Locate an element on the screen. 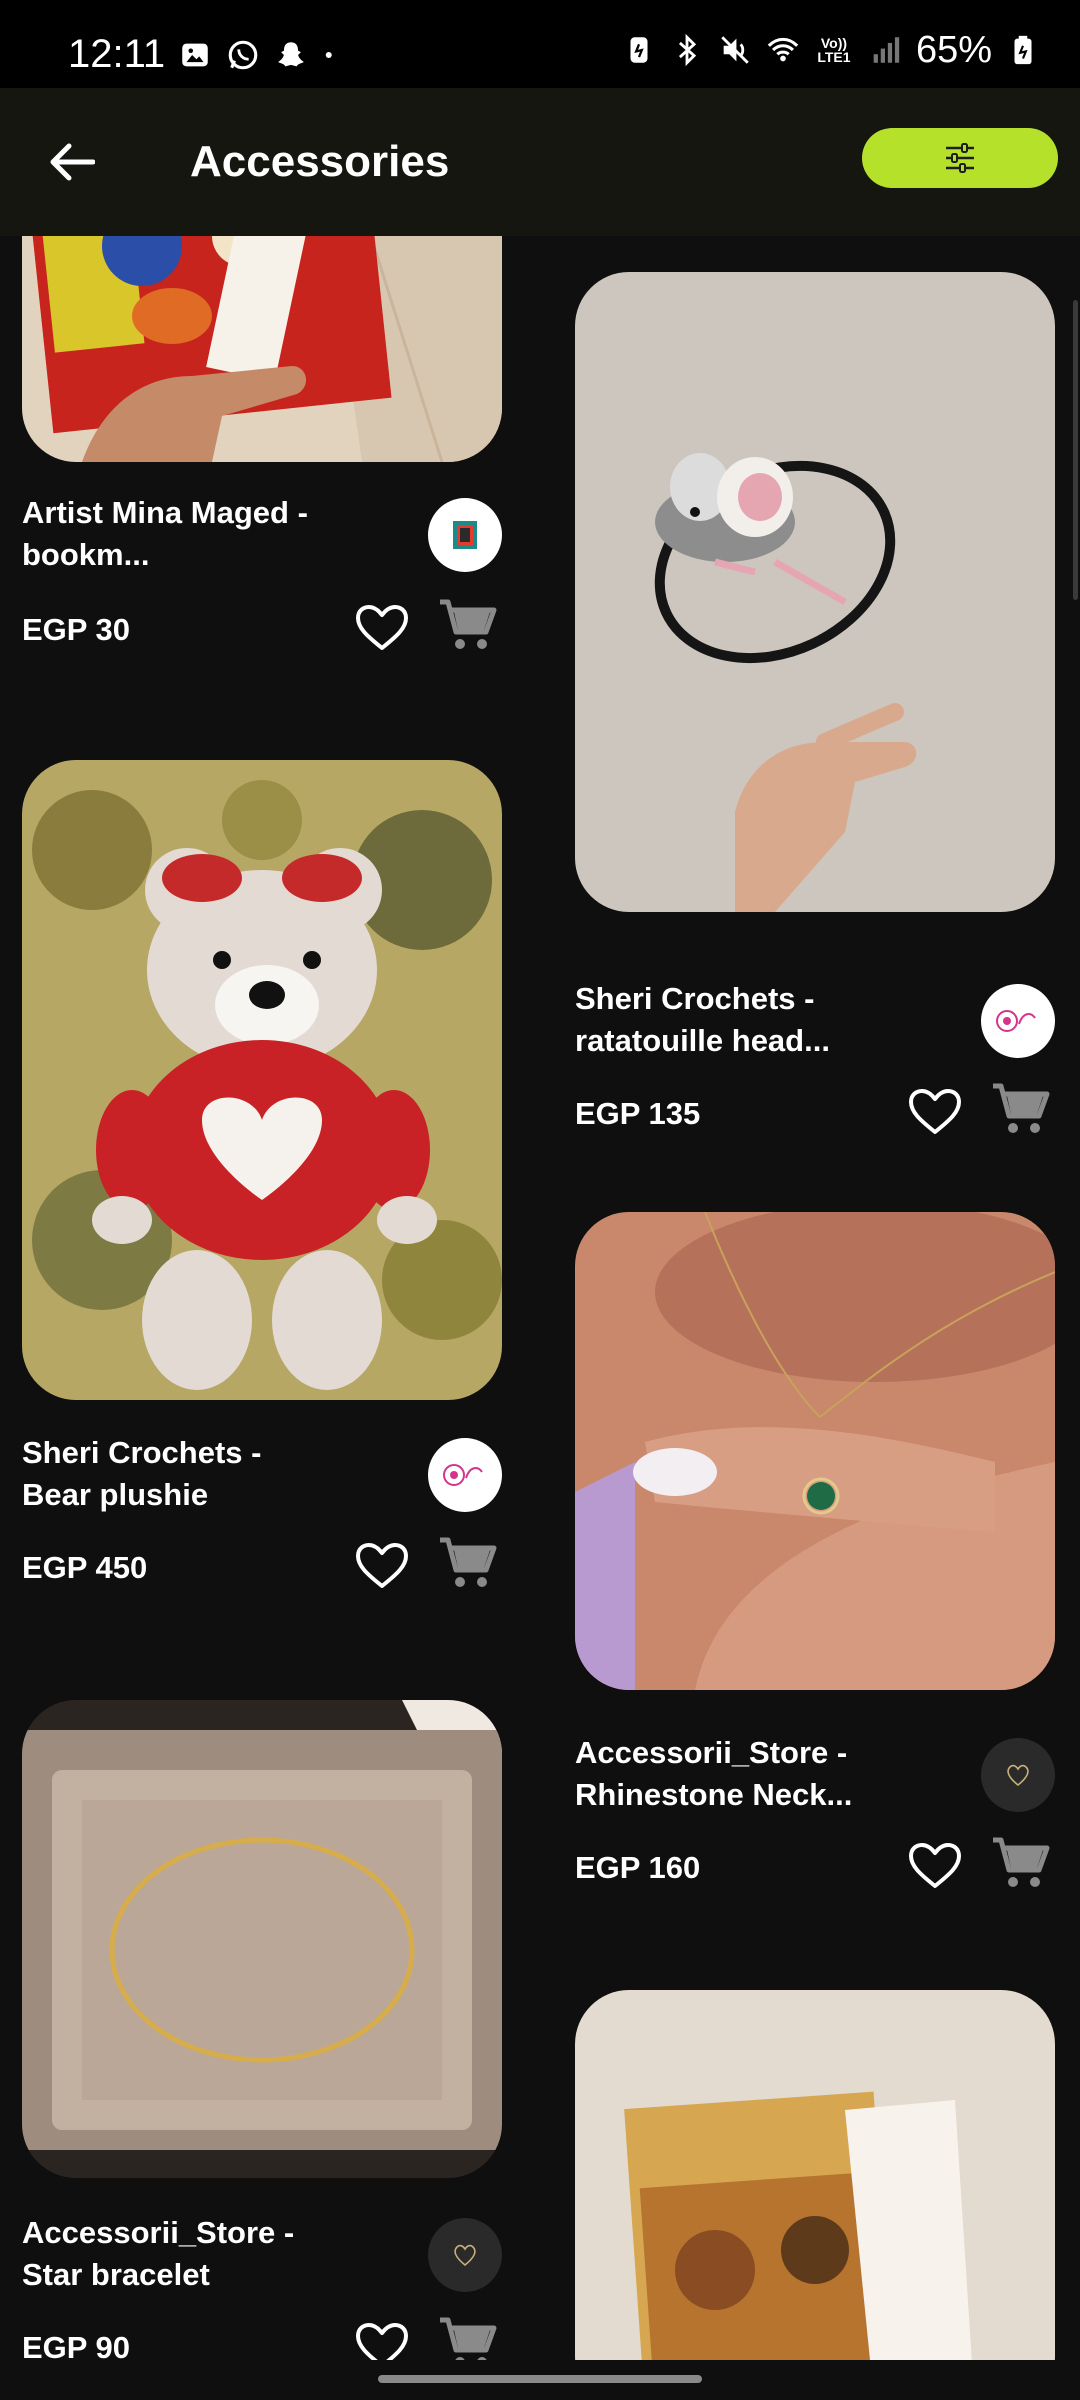 The height and width of the screenshot is (2400, 1080). product-card: Artist Mina Maged - bookm... EGP 30 is located at coordinates (262, 456).